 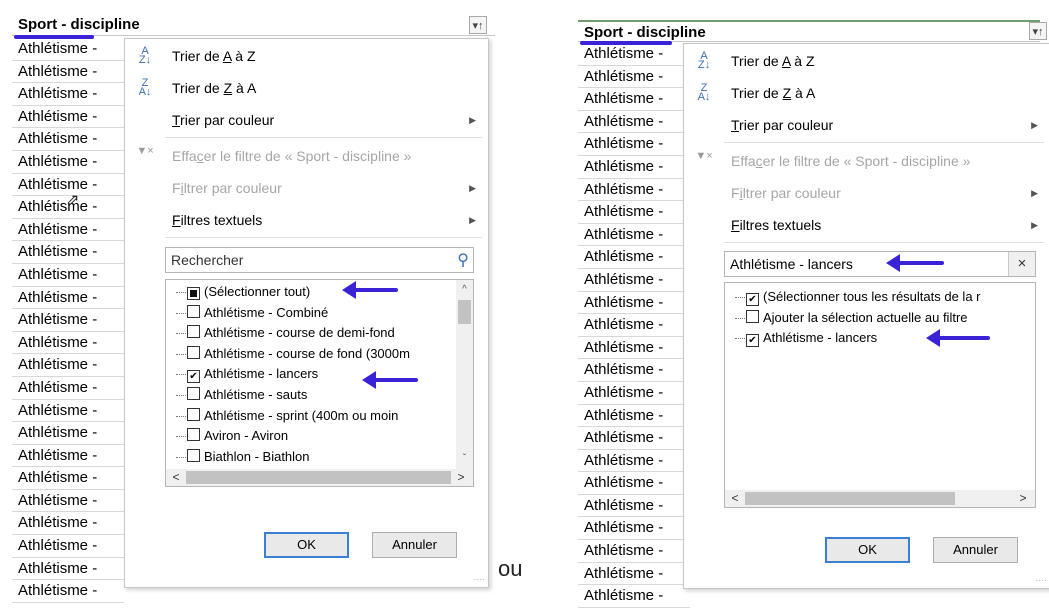 What do you see at coordinates (464, 374) in the screenshot?
I see `vertical-scrollbar: ^ ˇ` at bounding box center [464, 374].